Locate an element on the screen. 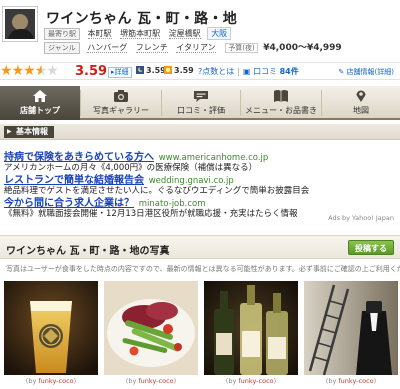 This screenshot has width=400, height=389. half-star-icon: ★ is located at coordinates (41, 71).